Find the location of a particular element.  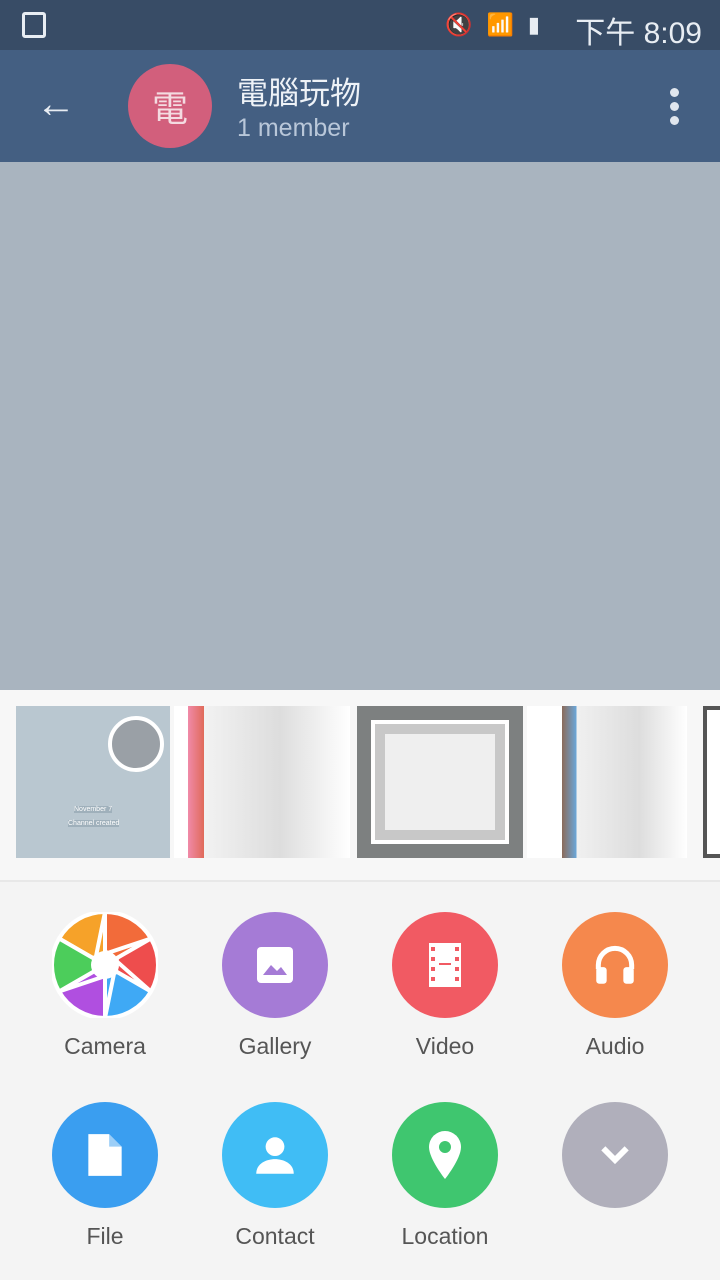

more-options-icon is located at coordinates (676, 106).